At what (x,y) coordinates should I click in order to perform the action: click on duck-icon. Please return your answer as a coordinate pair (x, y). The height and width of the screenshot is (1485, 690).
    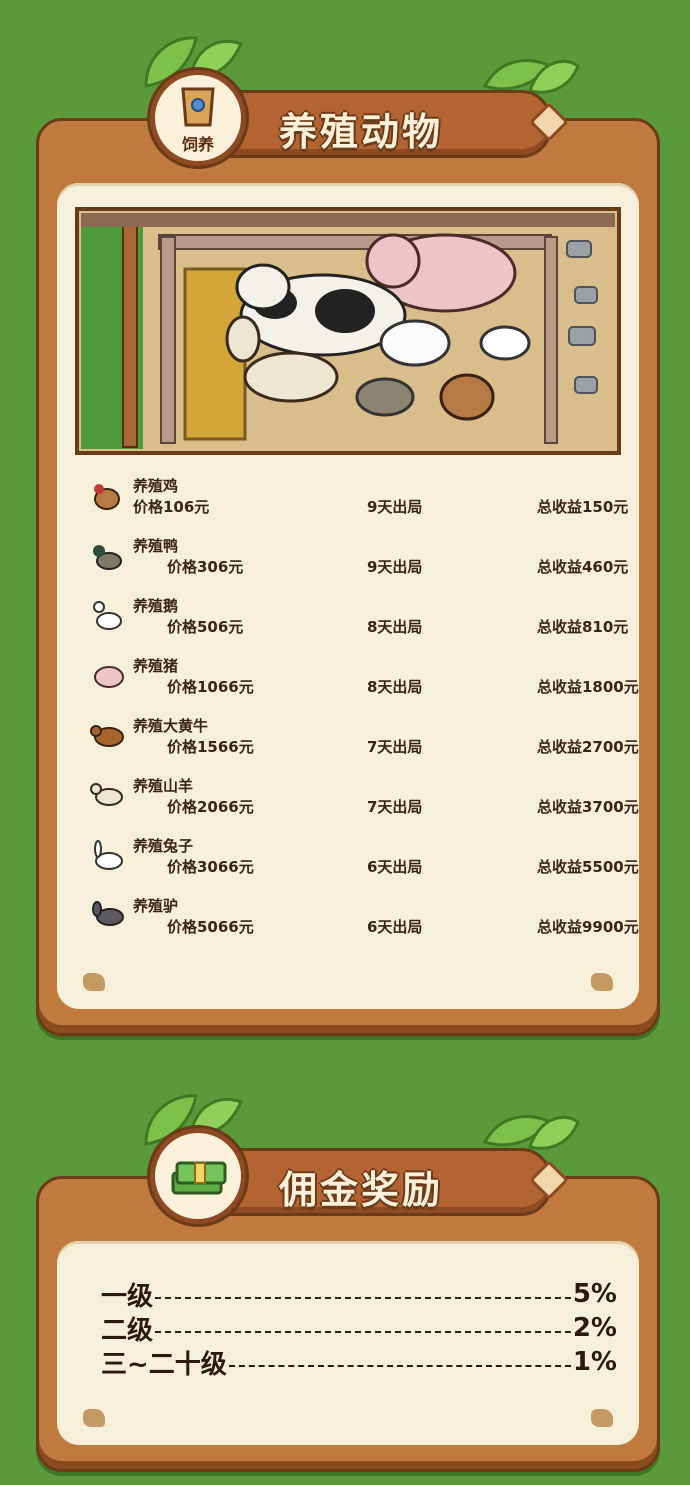
    Looking at the image, I should click on (107, 557).